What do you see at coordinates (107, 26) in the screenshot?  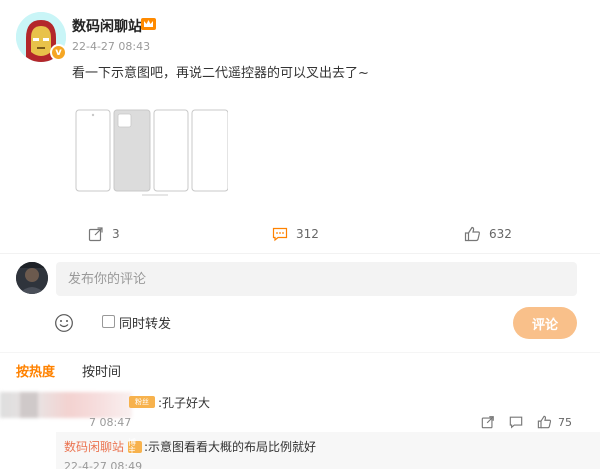 I see `author-name: 数码闲聊站` at bounding box center [107, 26].